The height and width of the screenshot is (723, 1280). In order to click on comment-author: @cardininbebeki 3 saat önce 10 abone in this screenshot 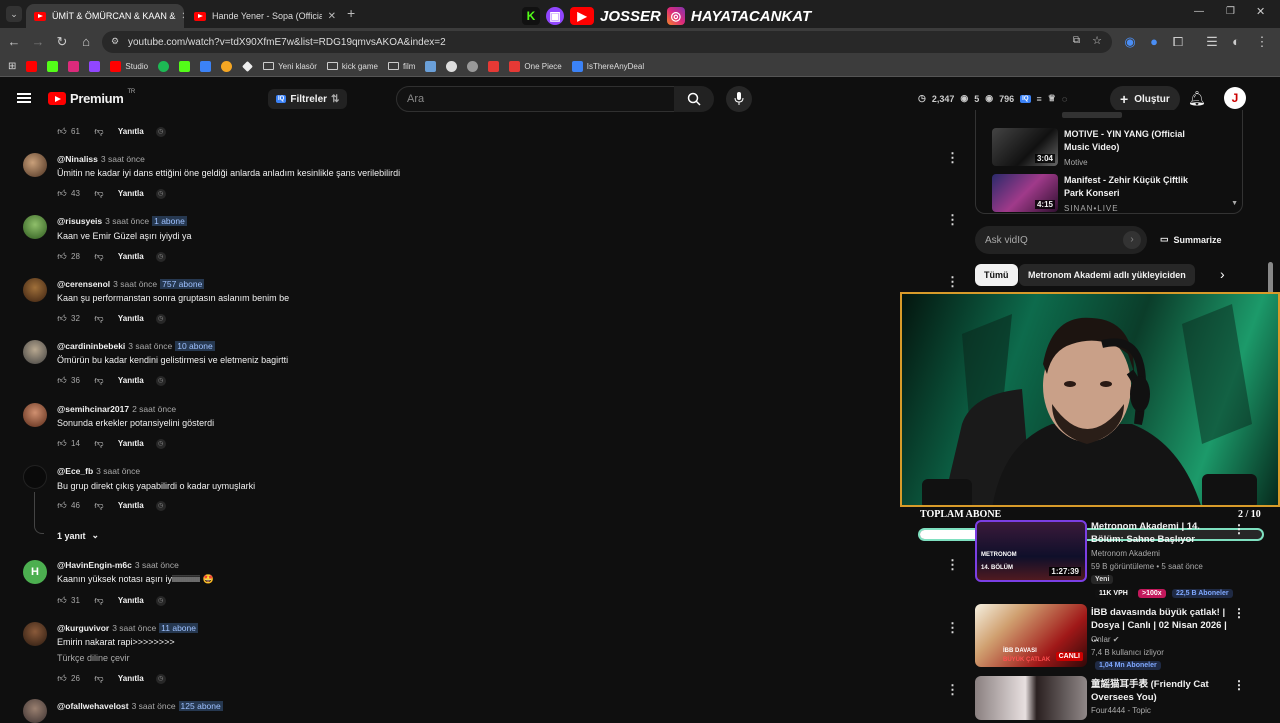, I will do `click(136, 346)`.